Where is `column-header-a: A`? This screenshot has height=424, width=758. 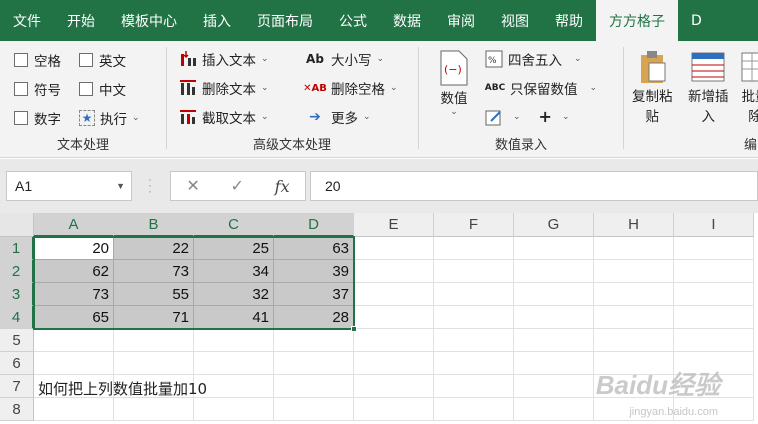 column-header-a: A is located at coordinates (74, 225).